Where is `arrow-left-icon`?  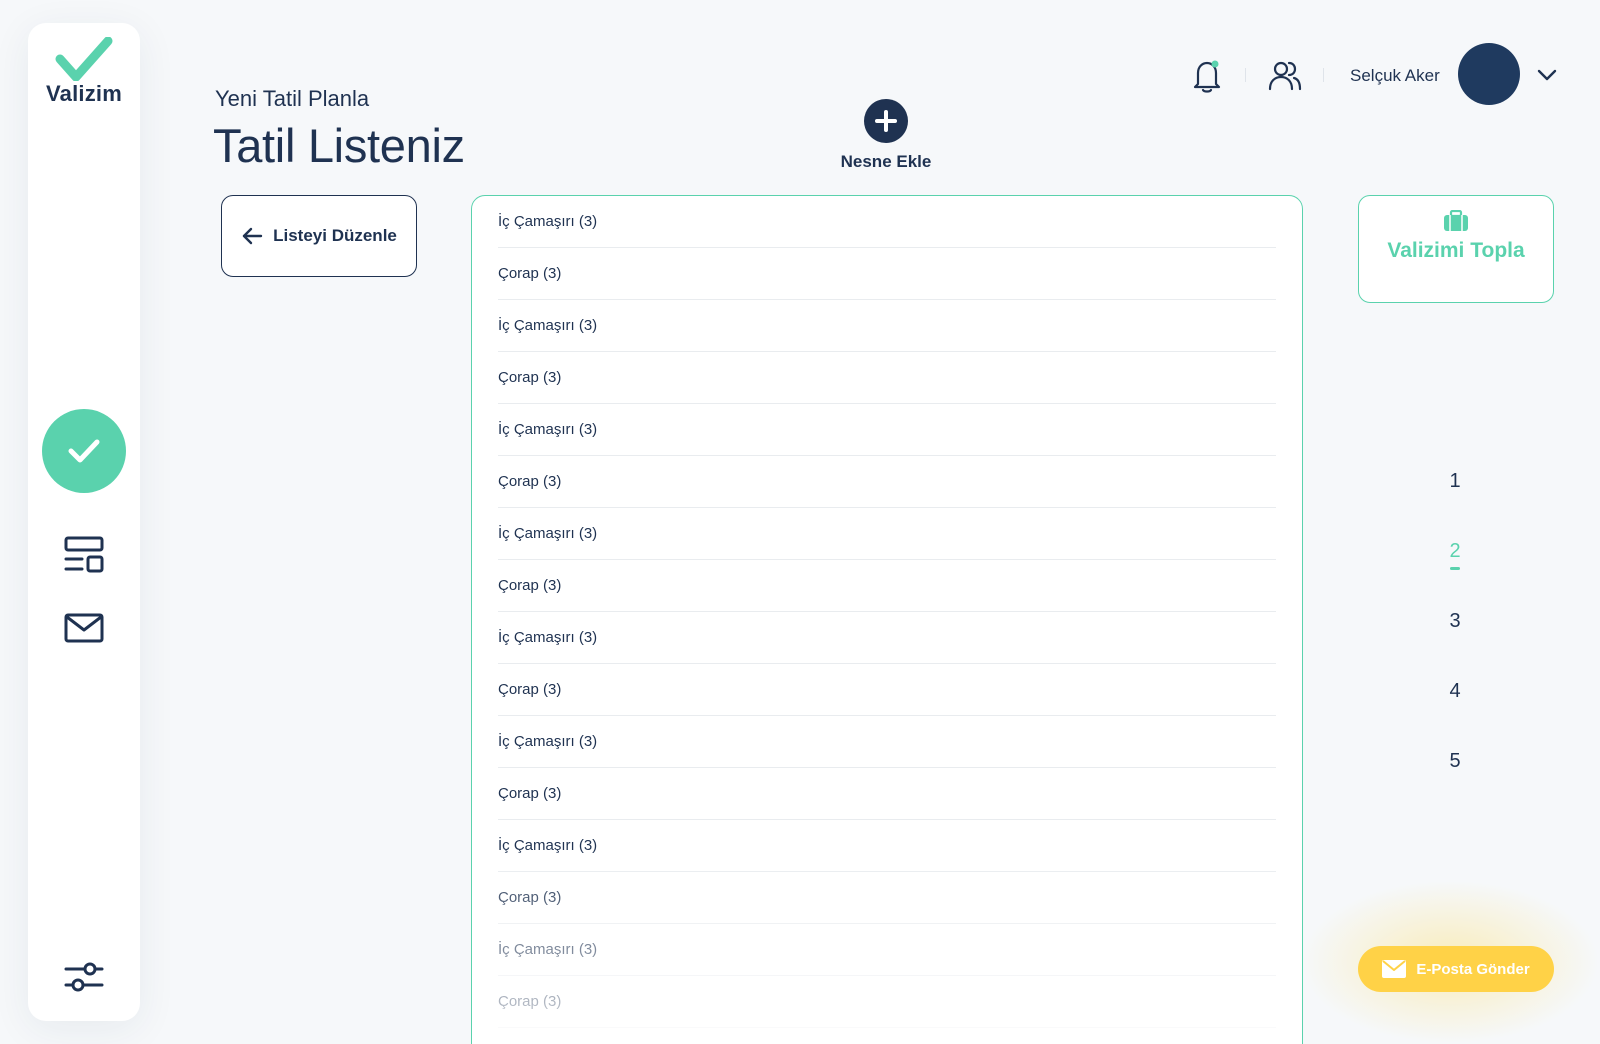
arrow-left-icon is located at coordinates (252, 236).